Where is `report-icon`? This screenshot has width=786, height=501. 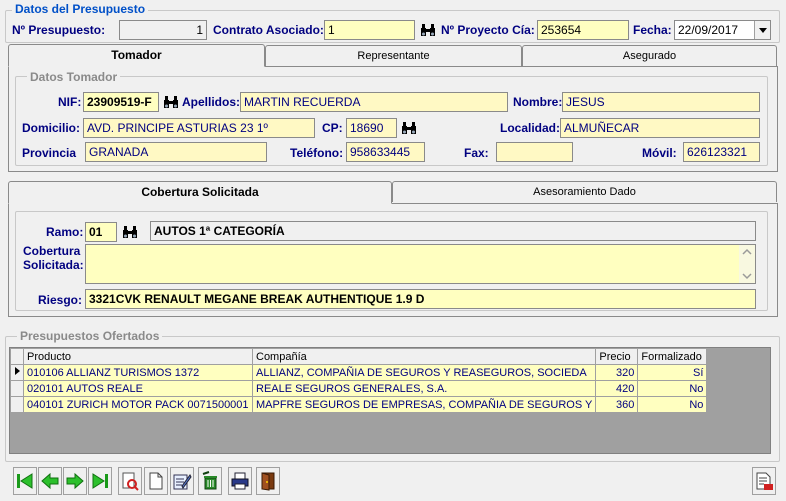 report-icon is located at coordinates (764, 481).